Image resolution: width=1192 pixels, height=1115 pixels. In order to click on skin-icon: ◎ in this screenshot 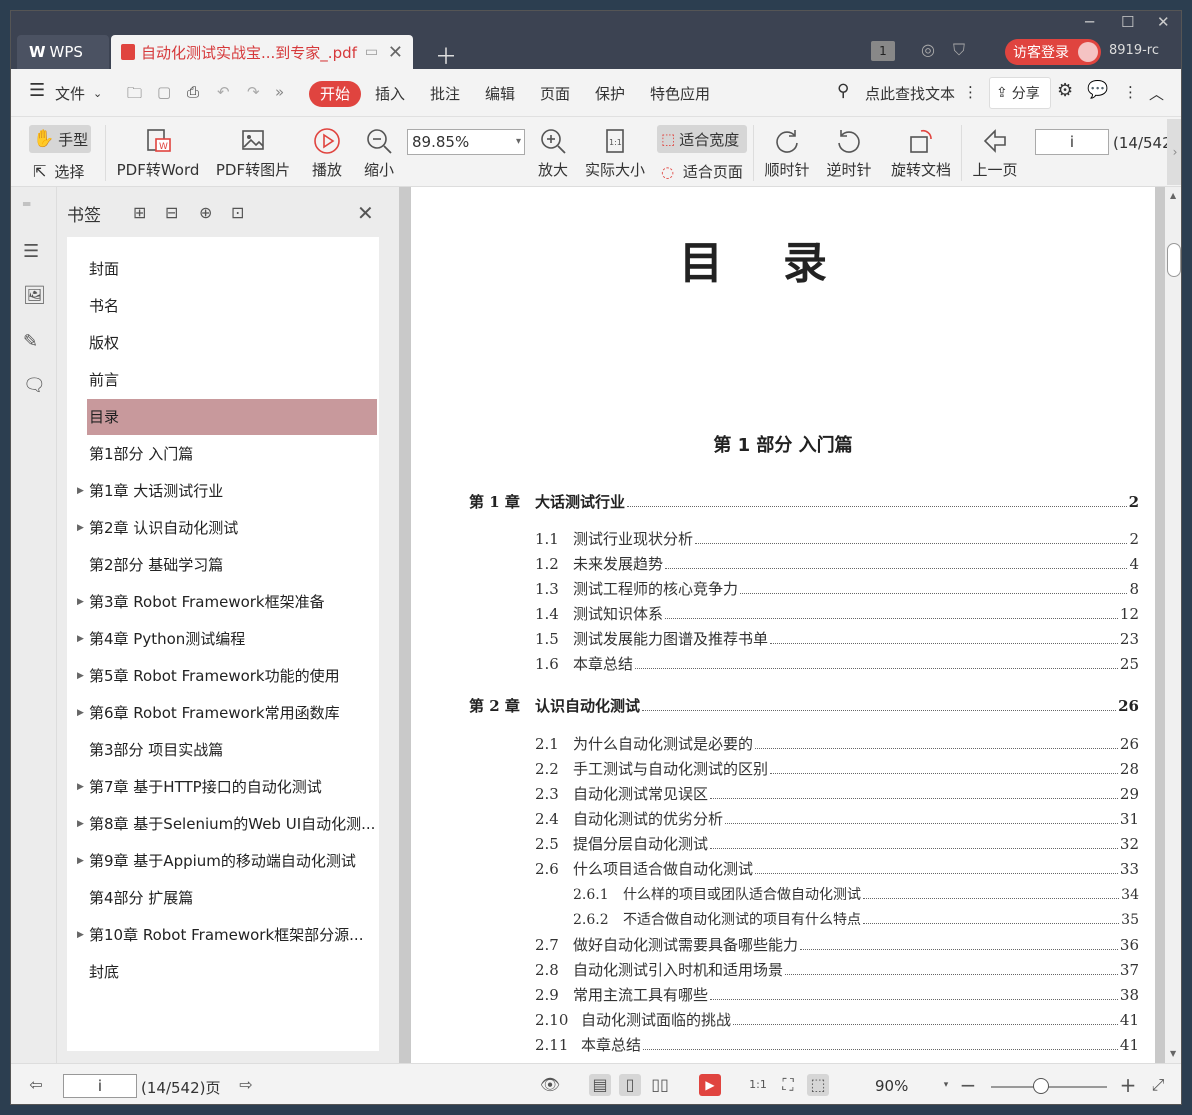, I will do `click(928, 49)`.